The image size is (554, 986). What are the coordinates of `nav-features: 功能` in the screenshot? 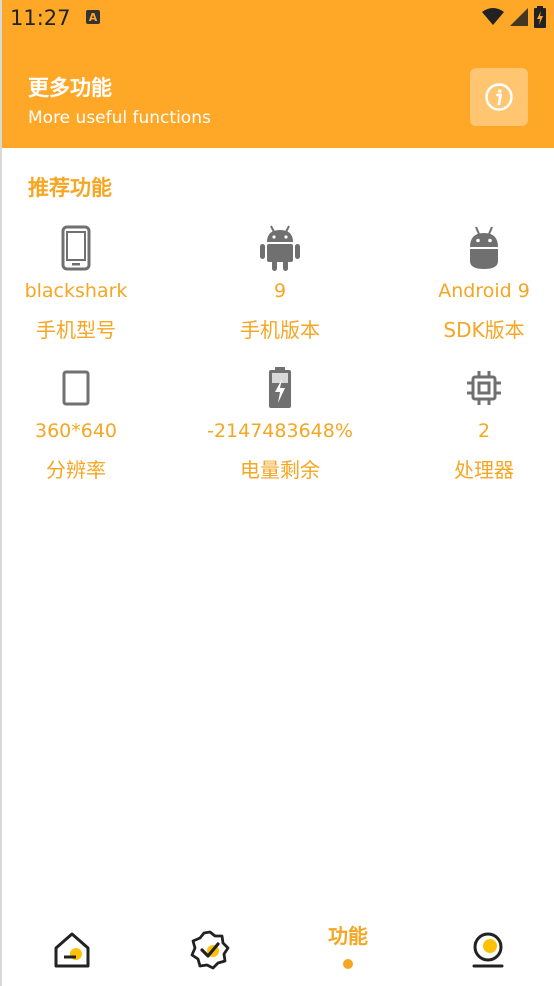 It's located at (348, 944).